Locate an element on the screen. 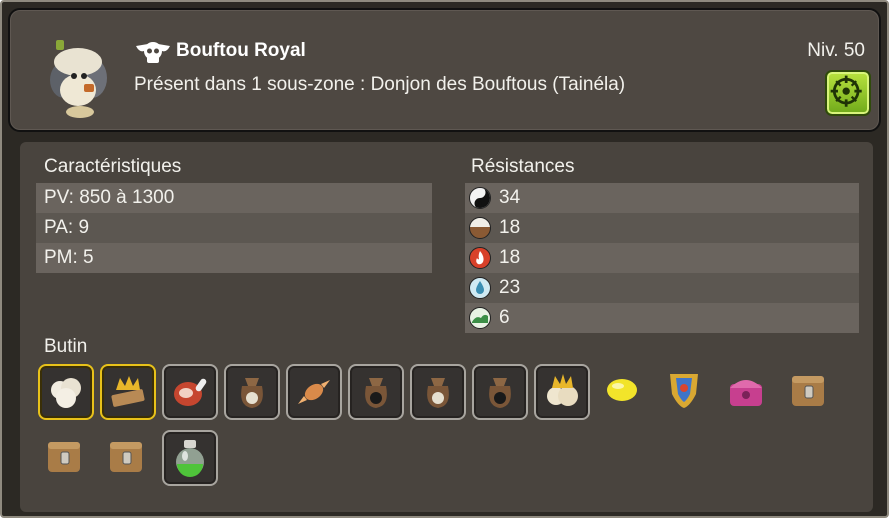  characteristics-title: Caractéristiques is located at coordinates (113, 166).